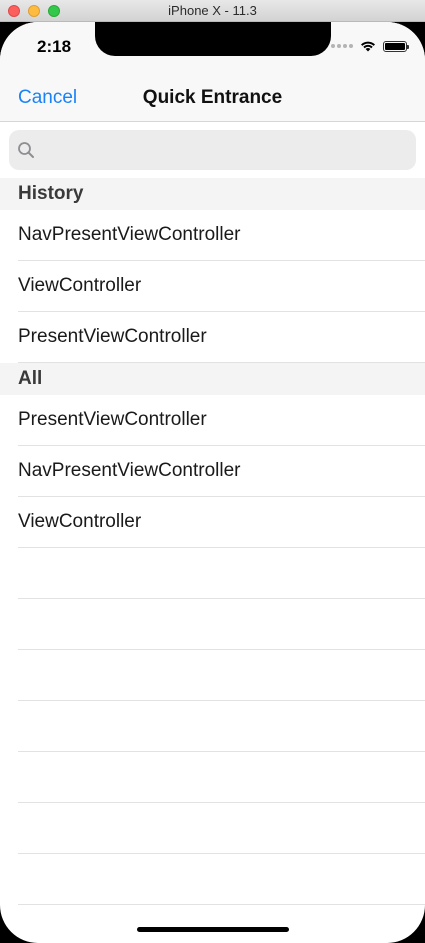 The image size is (425, 943). I want to click on navigation-bar: Cancel Quick Entrance, so click(212, 100).